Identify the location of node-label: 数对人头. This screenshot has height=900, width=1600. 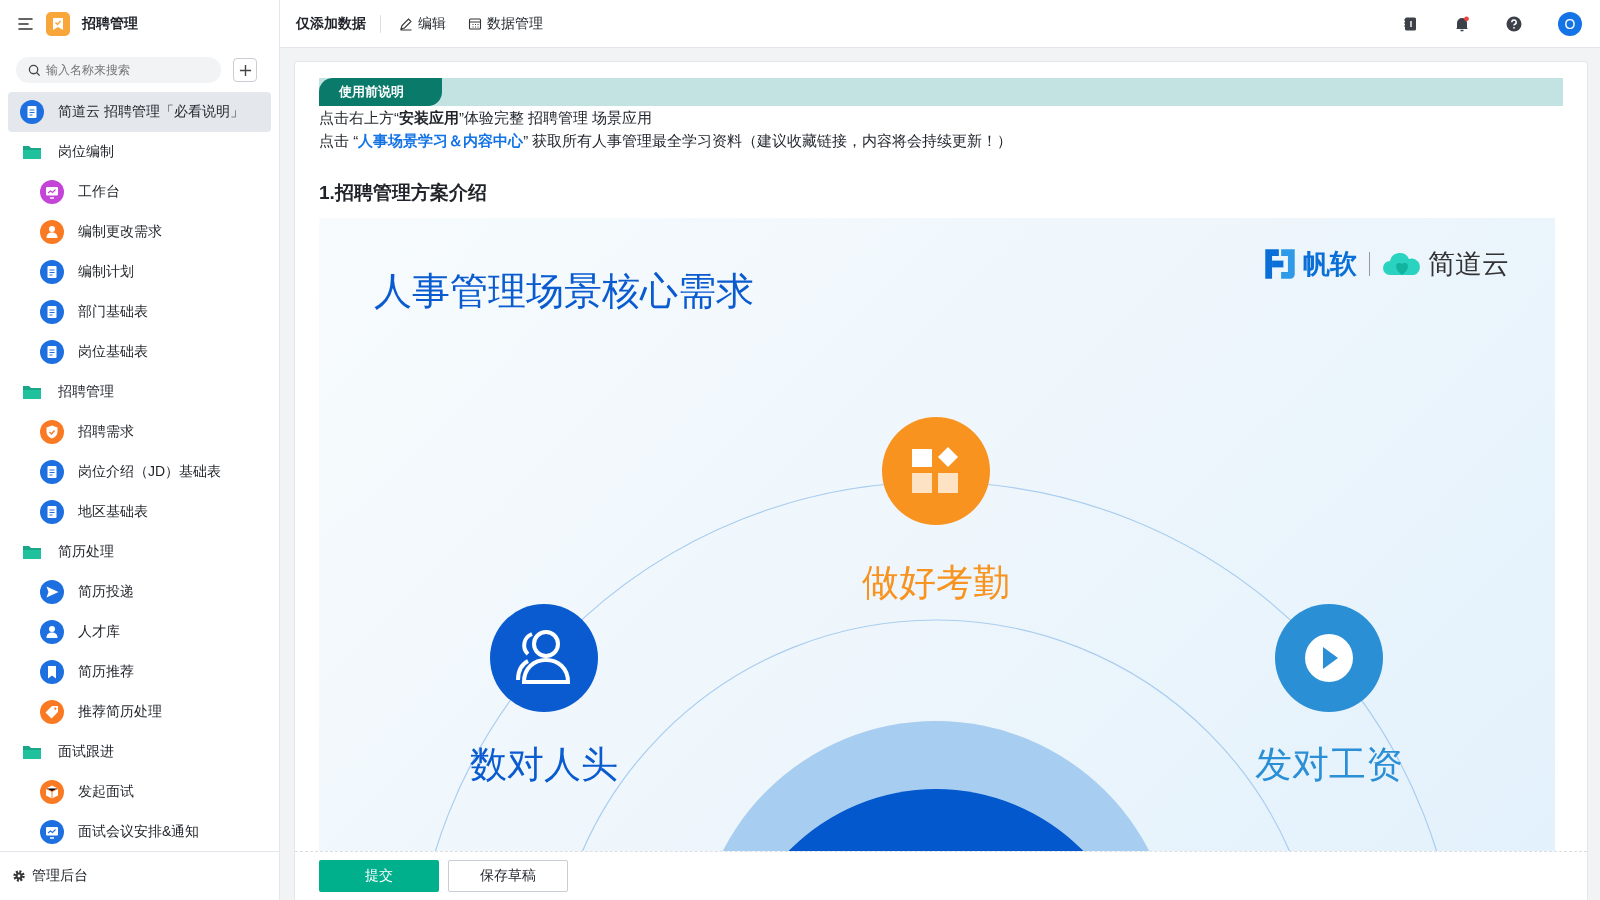
(544, 765).